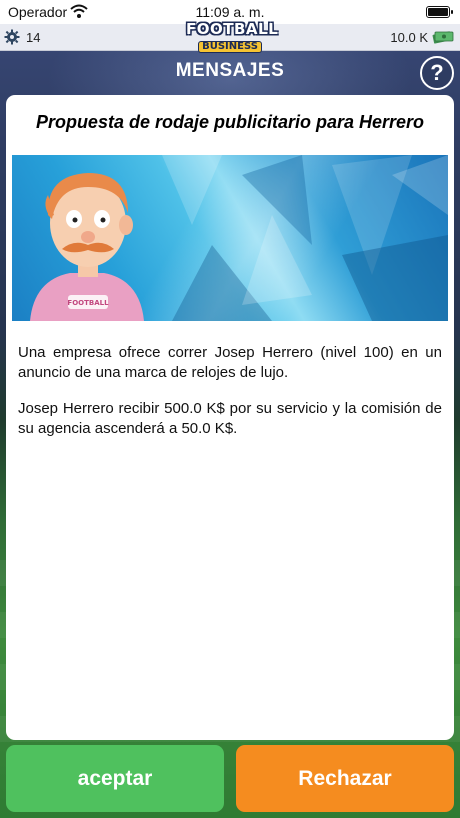  Describe the element at coordinates (439, 12) in the screenshot. I see `battery-icon` at that location.